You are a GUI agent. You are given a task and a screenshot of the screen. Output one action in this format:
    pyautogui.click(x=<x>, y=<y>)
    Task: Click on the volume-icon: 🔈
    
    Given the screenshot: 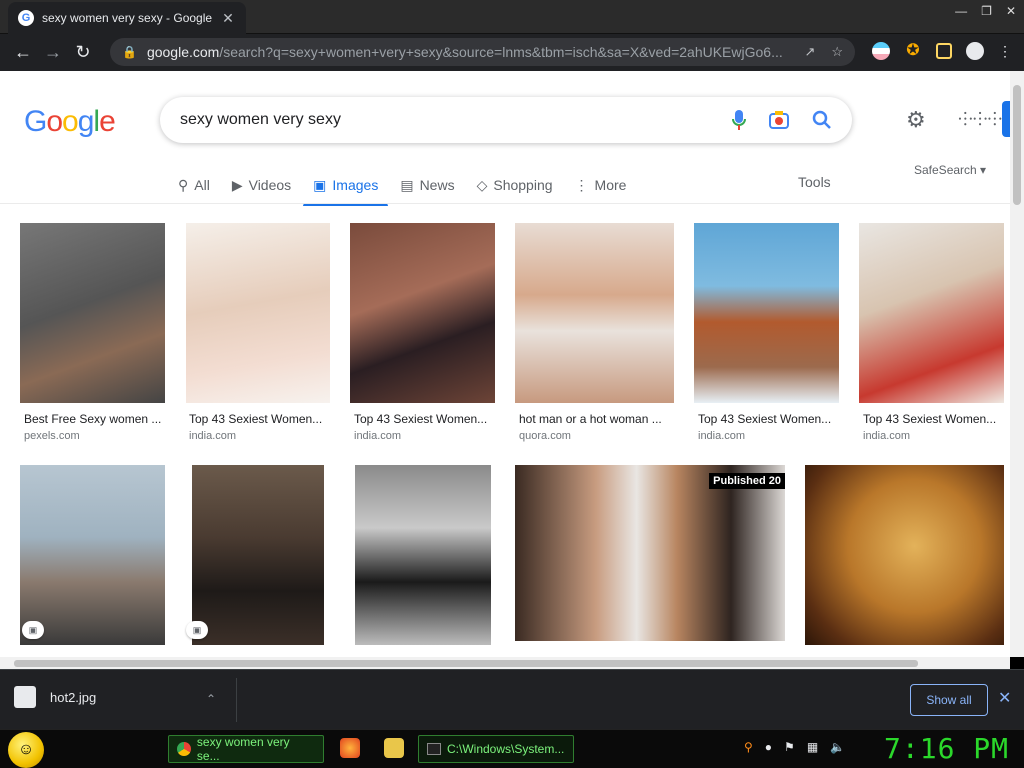 What is the action you would take?
    pyautogui.click(x=837, y=747)
    